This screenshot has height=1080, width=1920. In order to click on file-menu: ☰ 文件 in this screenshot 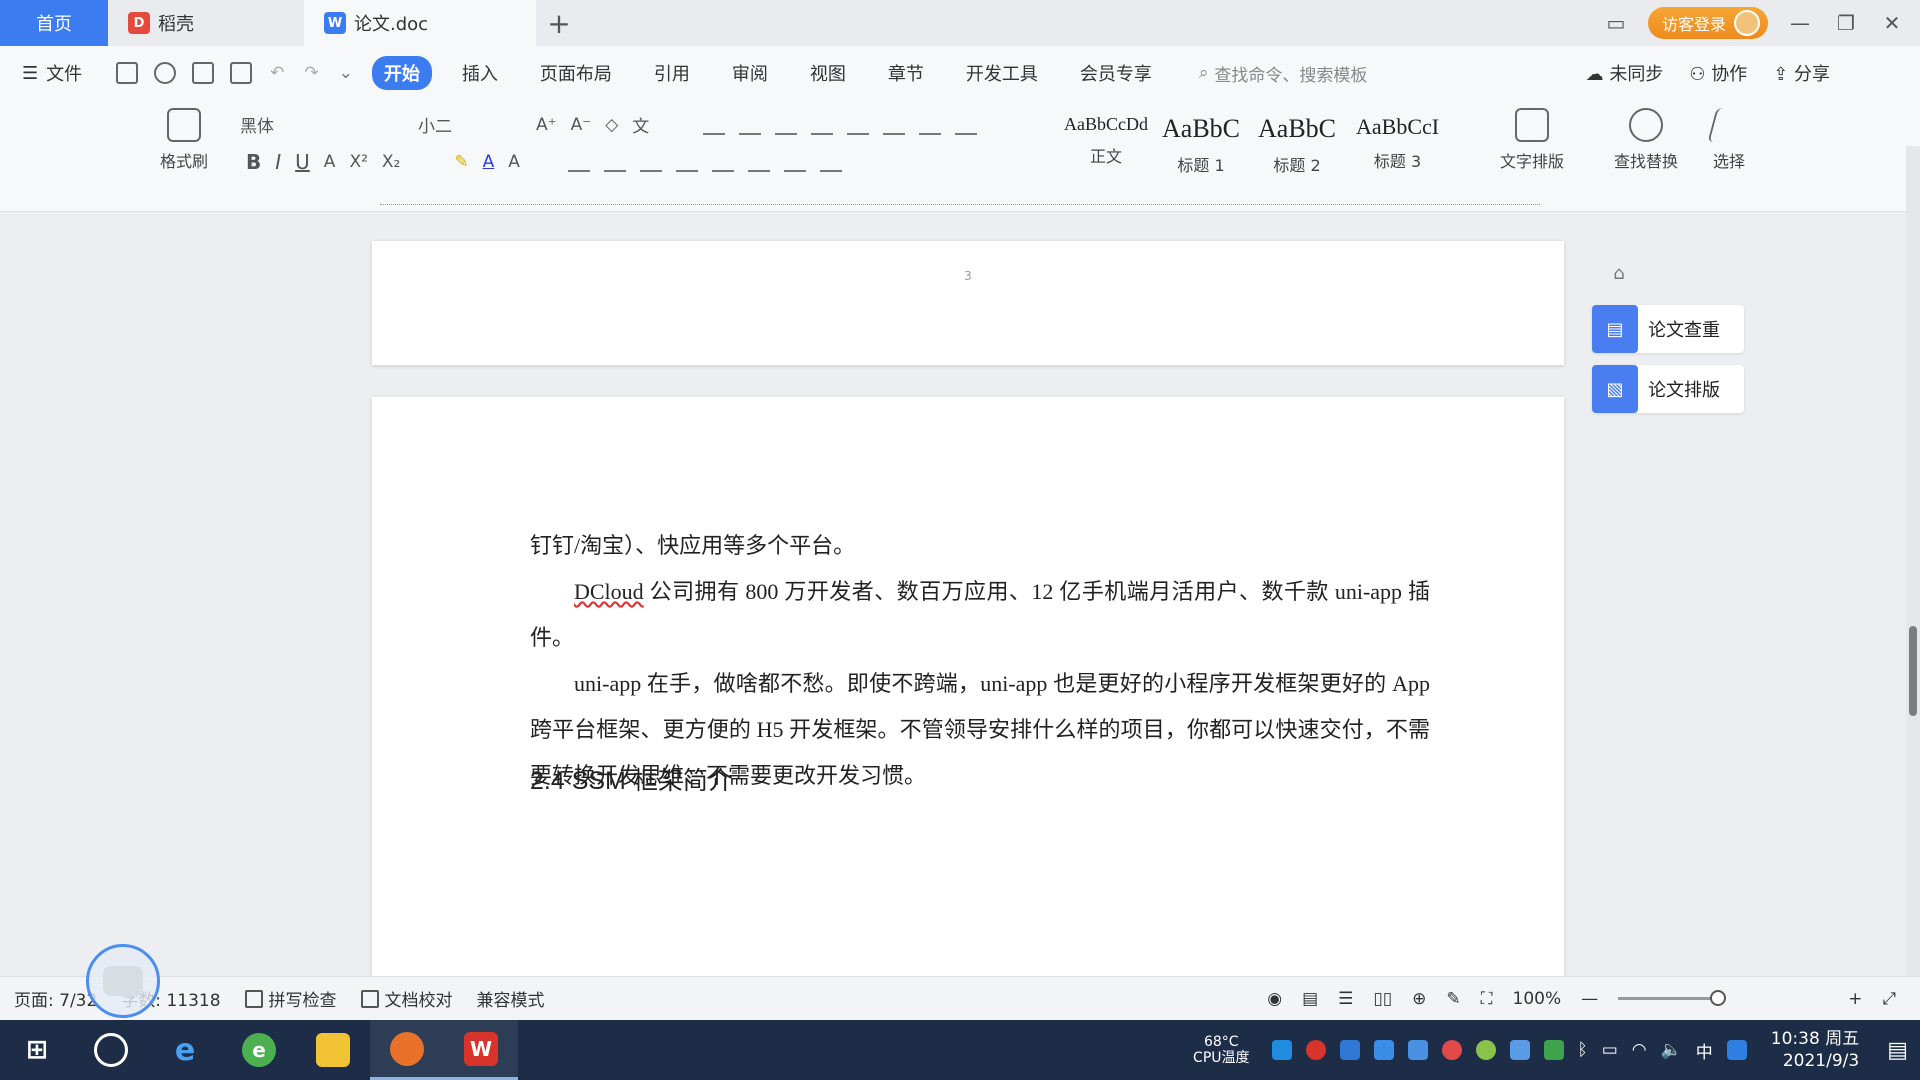, I will do `click(52, 73)`.